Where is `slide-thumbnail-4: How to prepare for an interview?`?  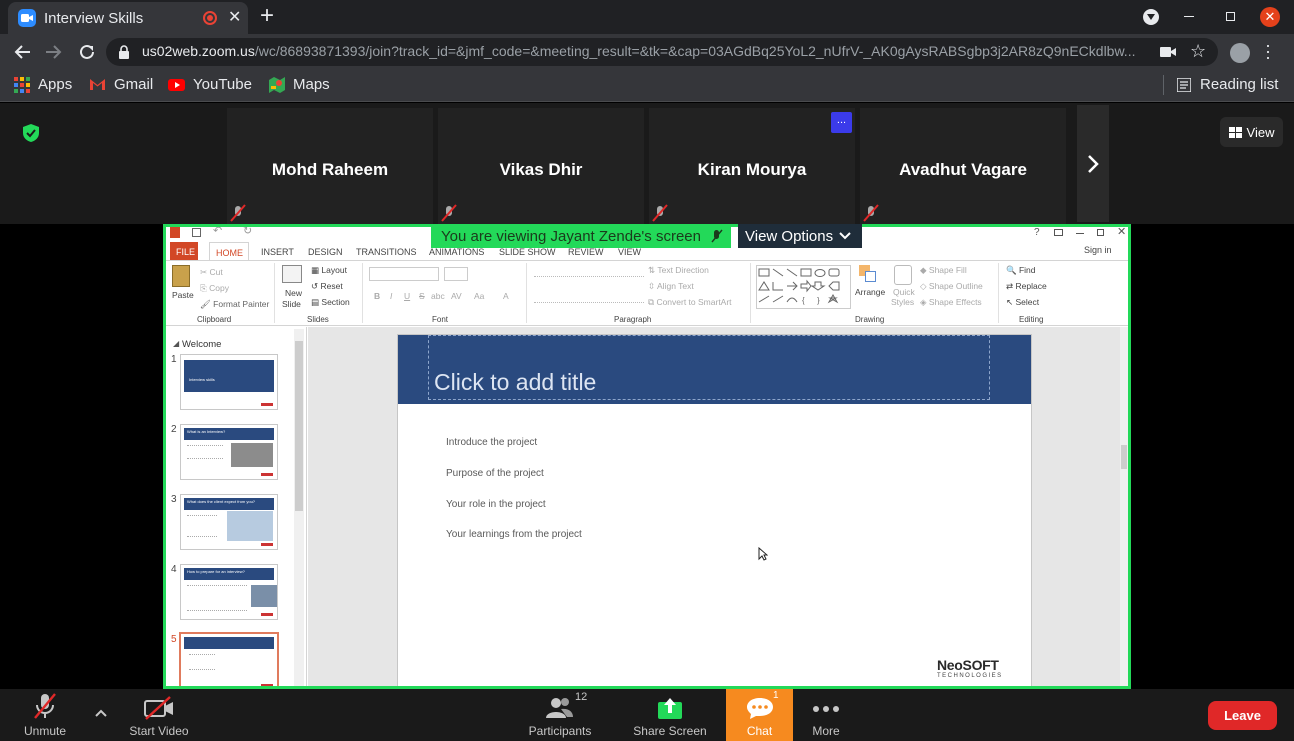
slide-thumbnail-4: How to prepare for an interview? is located at coordinates (229, 592).